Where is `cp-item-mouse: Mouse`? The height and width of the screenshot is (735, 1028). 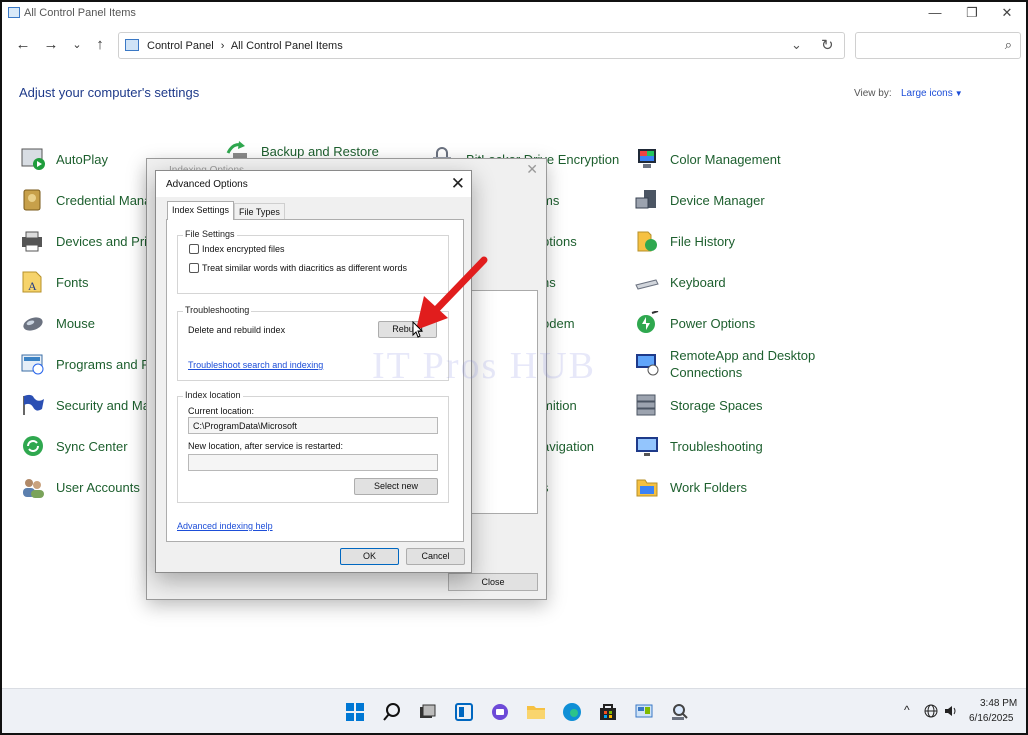
cp-item-mouse: Mouse is located at coordinates (57, 323).